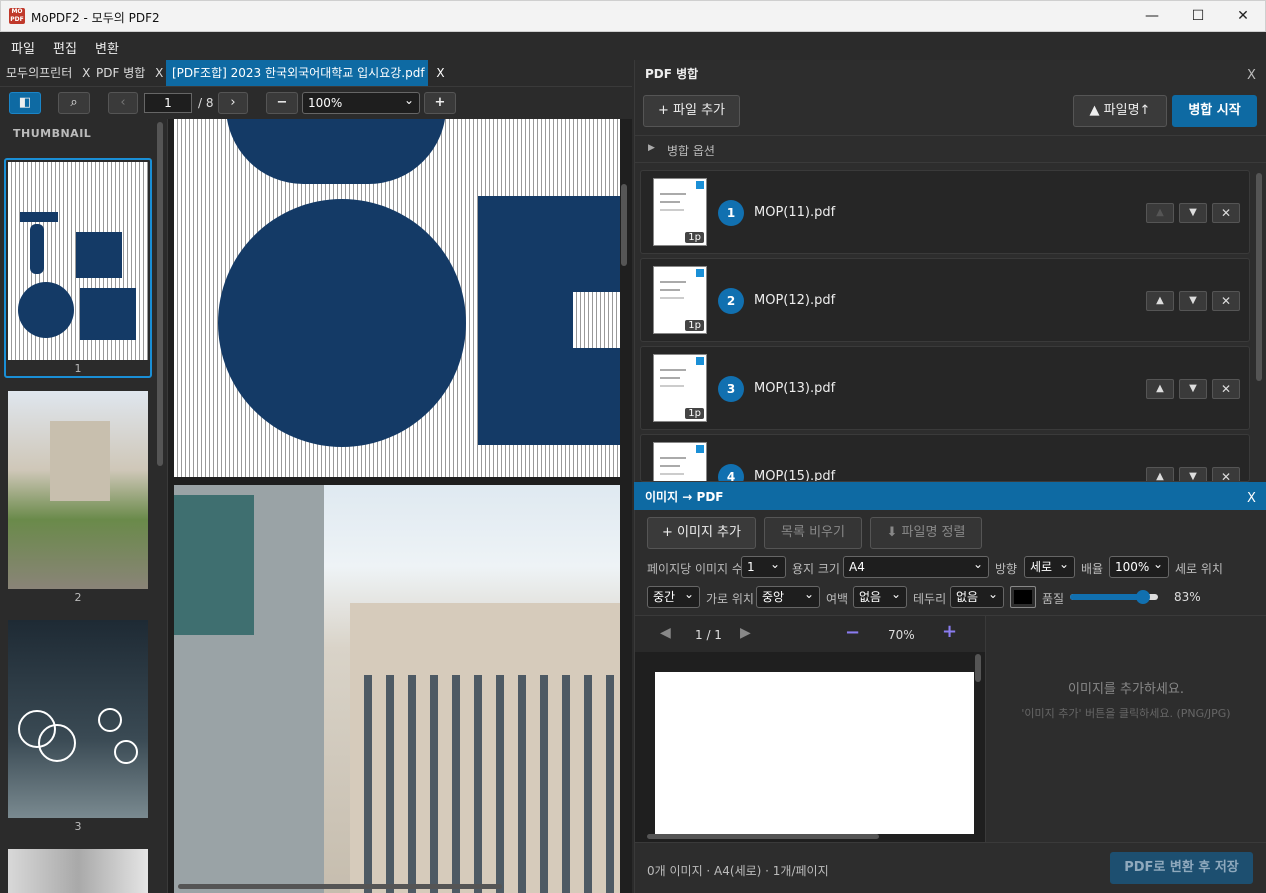  I want to click on thumb-shape, so click(39, 217).